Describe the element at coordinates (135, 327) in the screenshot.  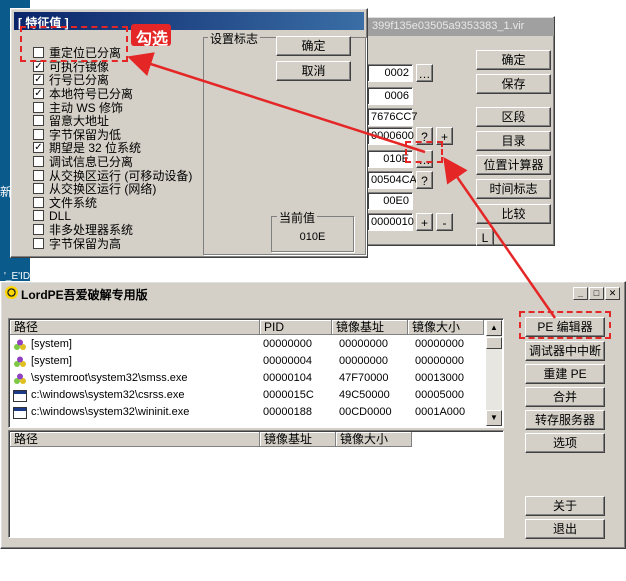
I see `col-header-path: 路径` at that location.